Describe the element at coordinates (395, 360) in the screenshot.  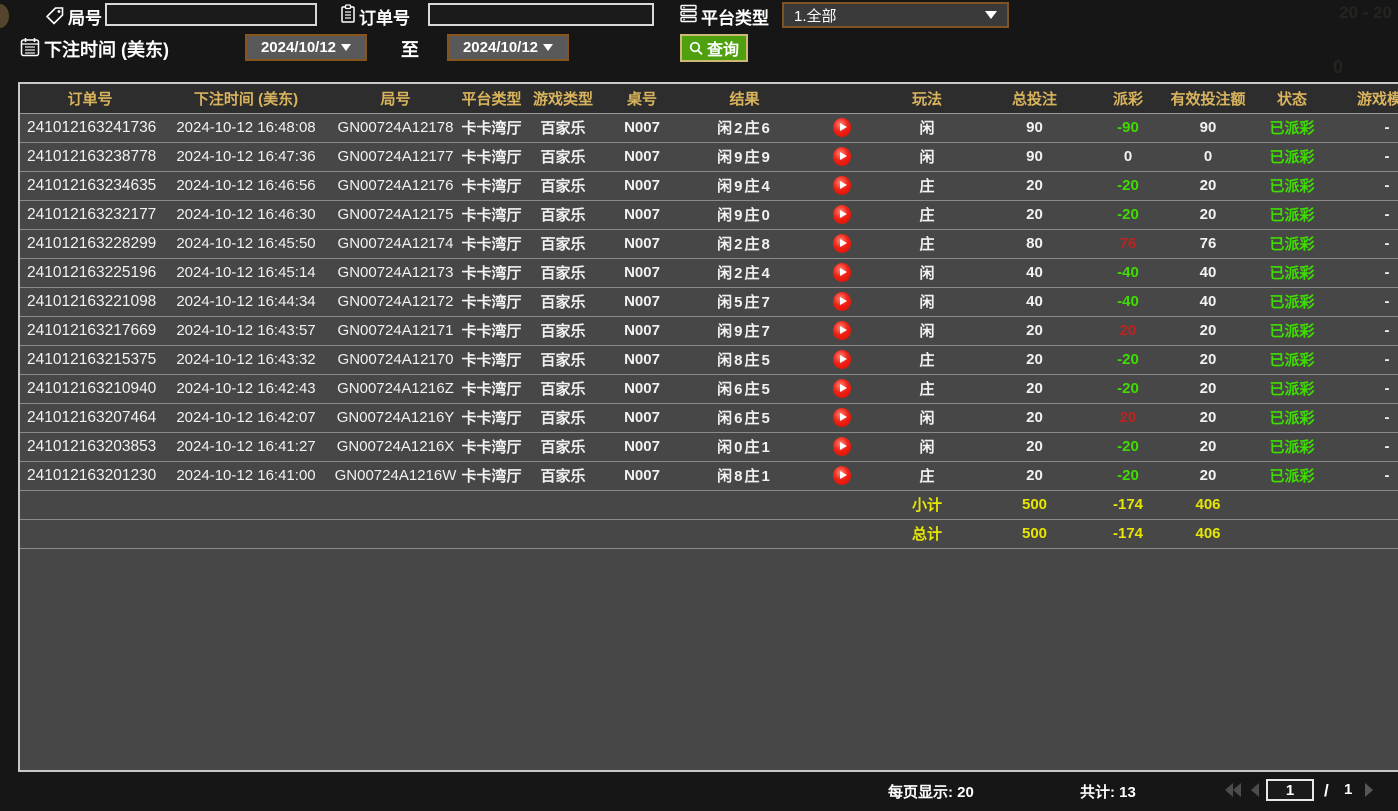
I see `cell-round: GN00724A12170` at that location.